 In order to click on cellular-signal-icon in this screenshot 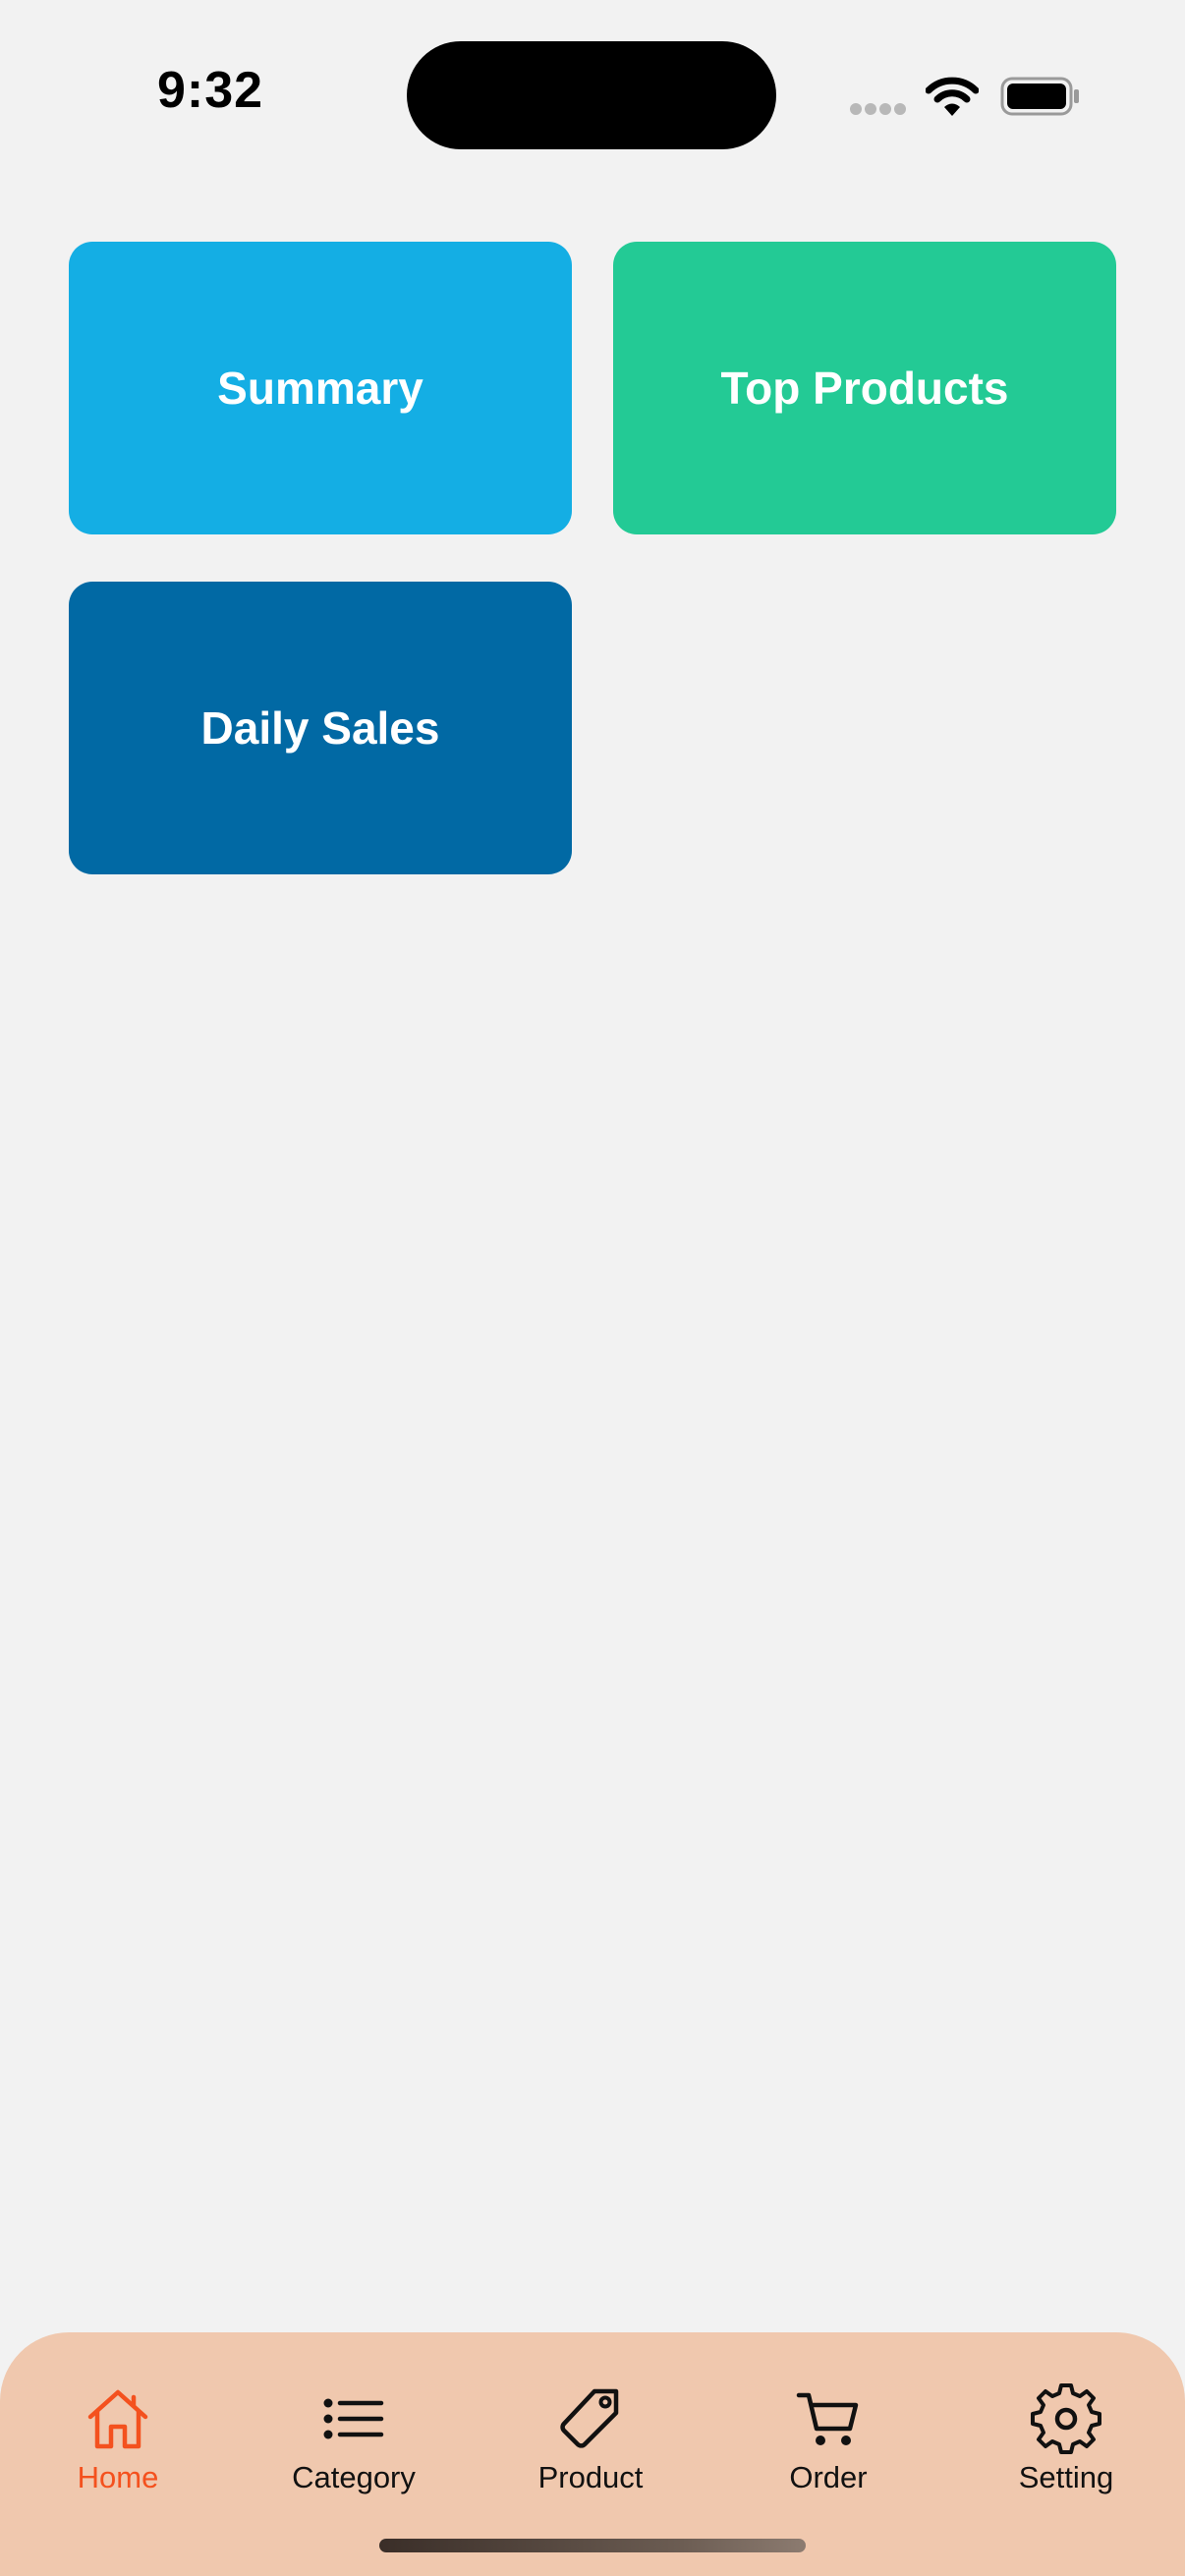, I will do `click(878, 109)`.